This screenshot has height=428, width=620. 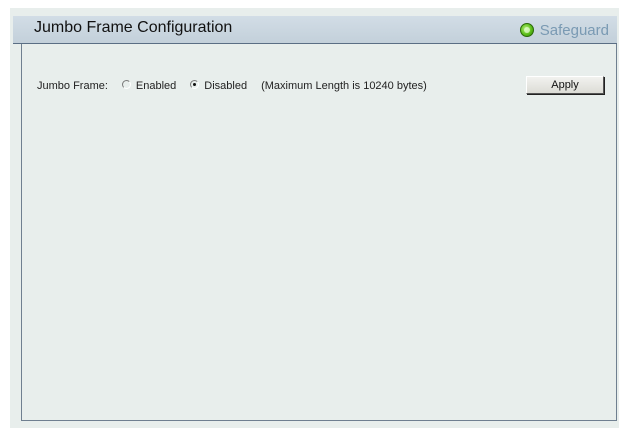 I want to click on radio-disabled: Disabled, so click(x=218, y=85).